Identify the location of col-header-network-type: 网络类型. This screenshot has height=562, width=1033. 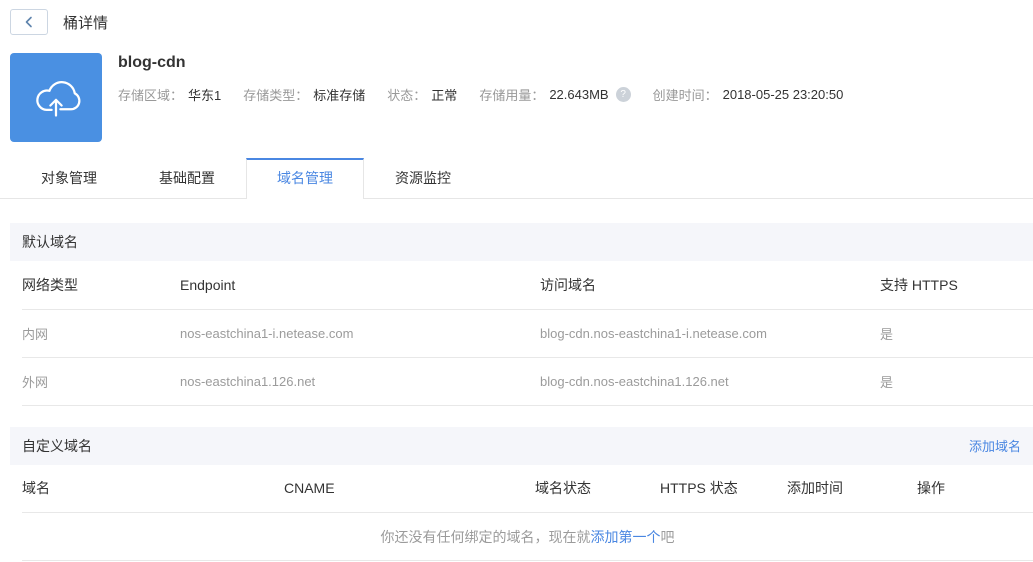
(101, 285).